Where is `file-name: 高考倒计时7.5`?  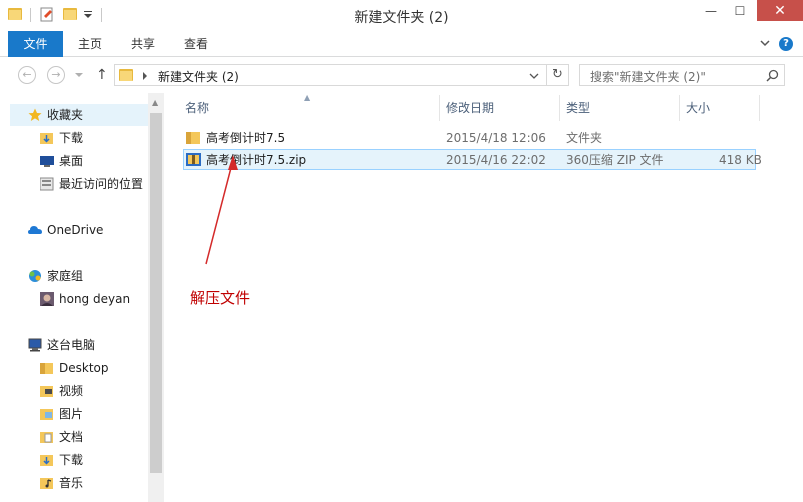 file-name: 高考倒计时7.5 is located at coordinates (246, 138).